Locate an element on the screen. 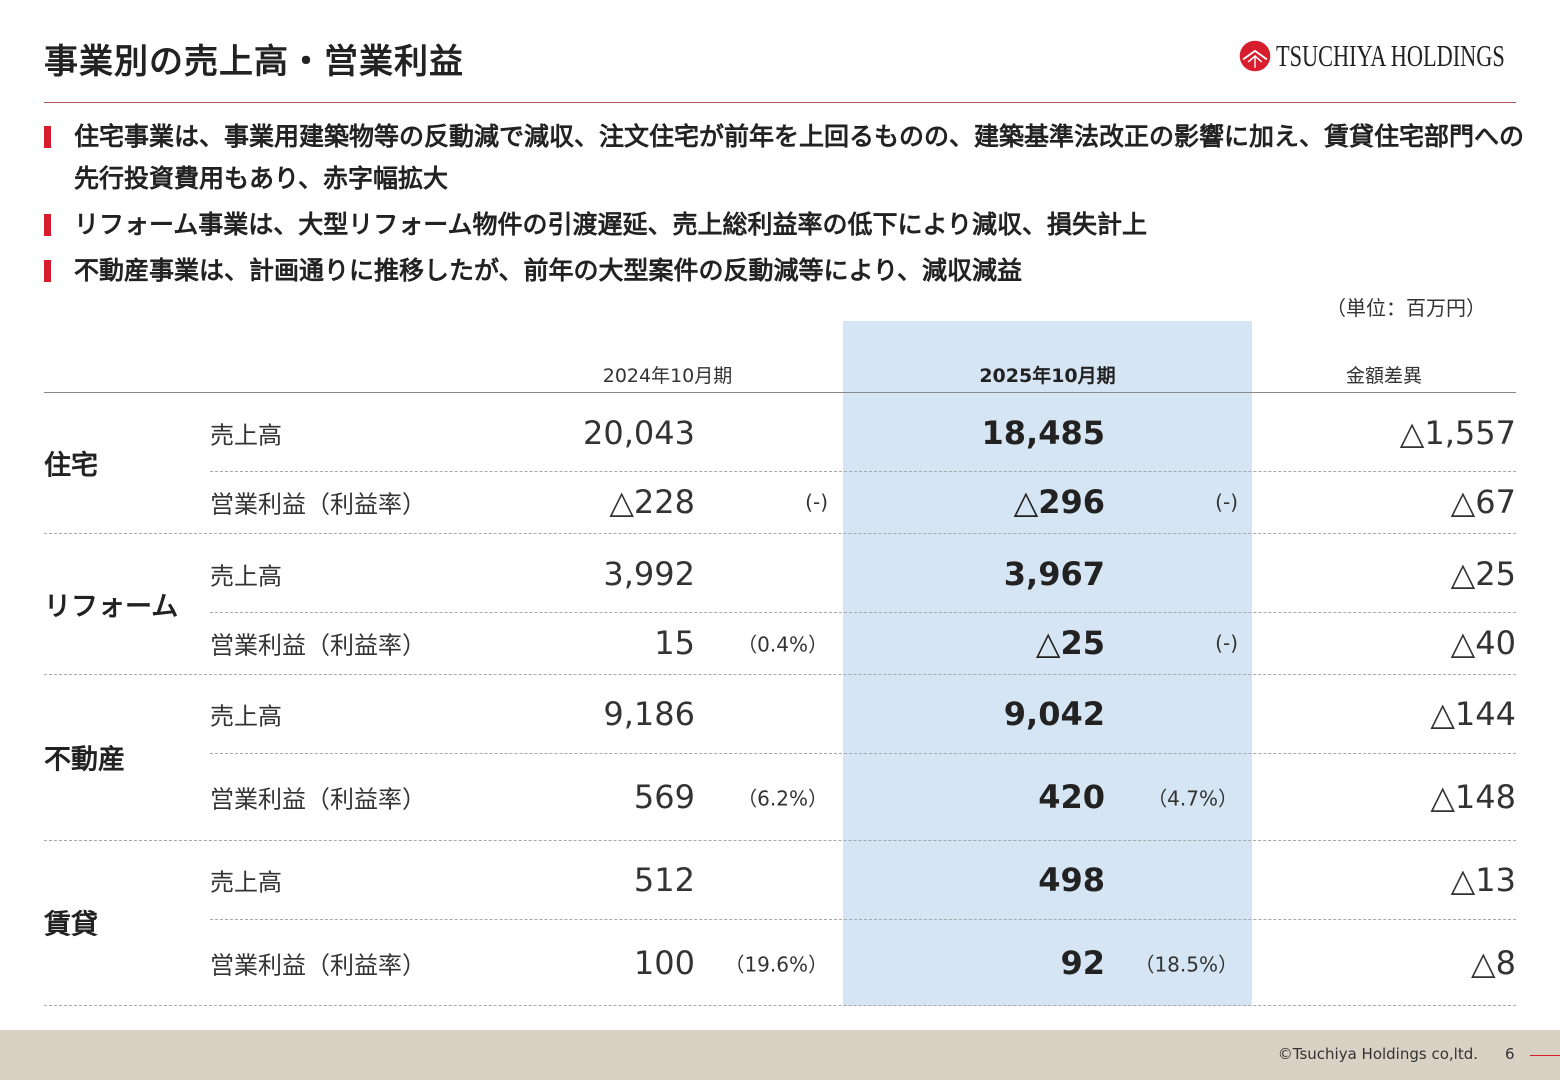 The height and width of the screenshot is (1080, 1560). value-fy2025: 498 is located at coordinates (1071, 880).